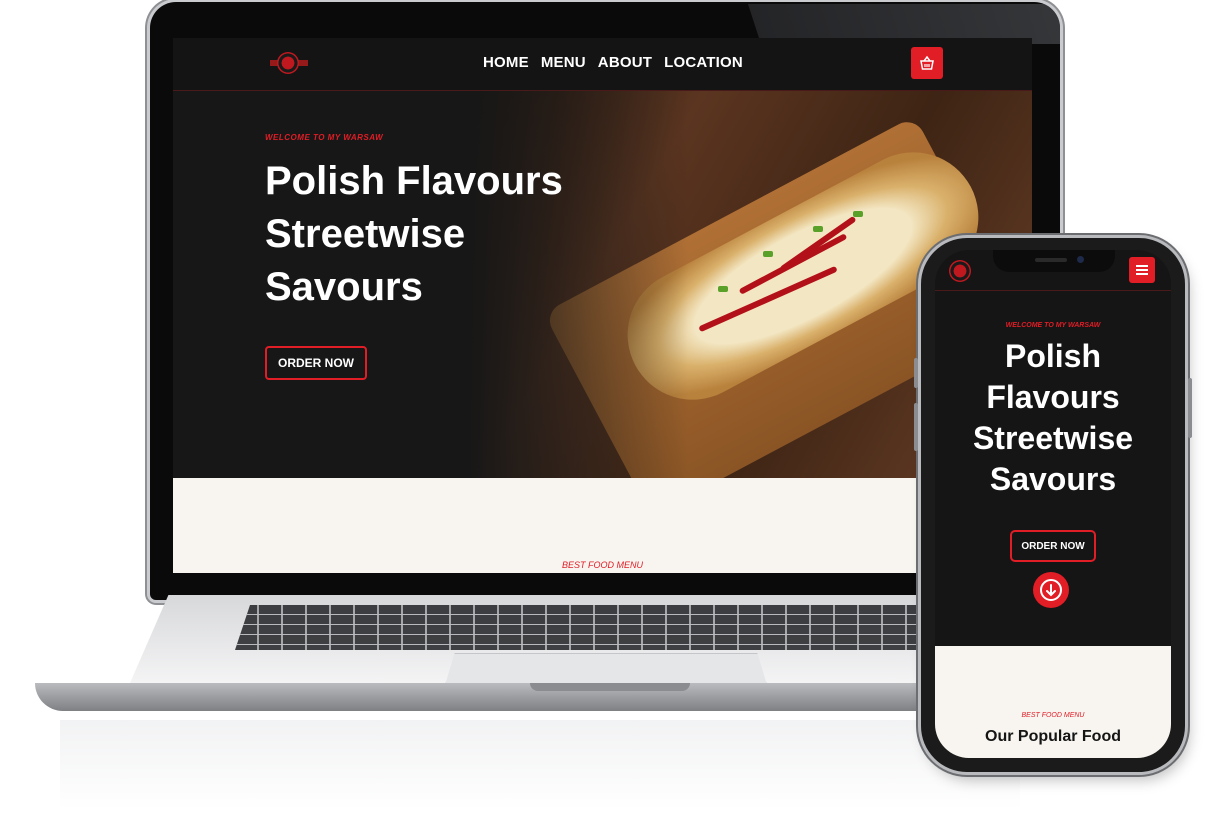  Describe the element at coordinates (602, 525) in the screenshot. I see `menu-section: BEST FOOD MENU` at that location.